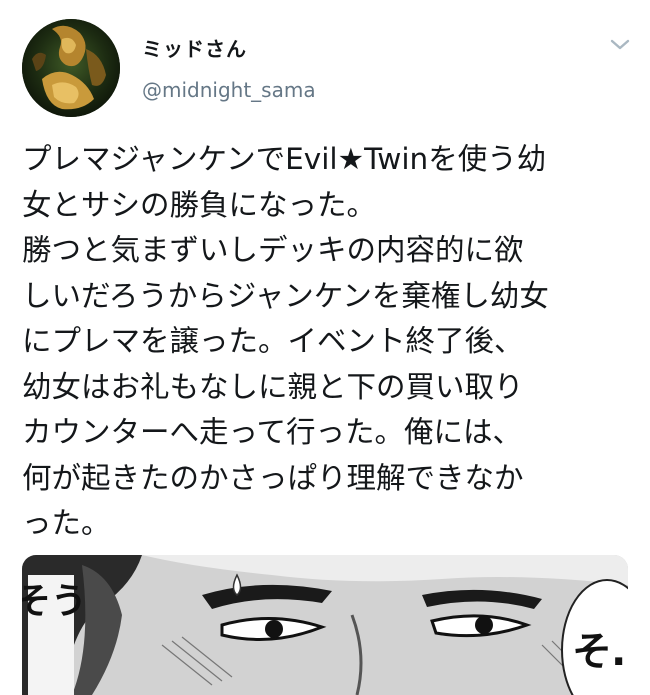 The height and width of the screenshot is (695, 650). What do you see at coordinates (273, 477) in the screenshot?
I see `tweet-text-line: 何が起きたのかさっぱり理解できなか` at bounding box center [273, 477].